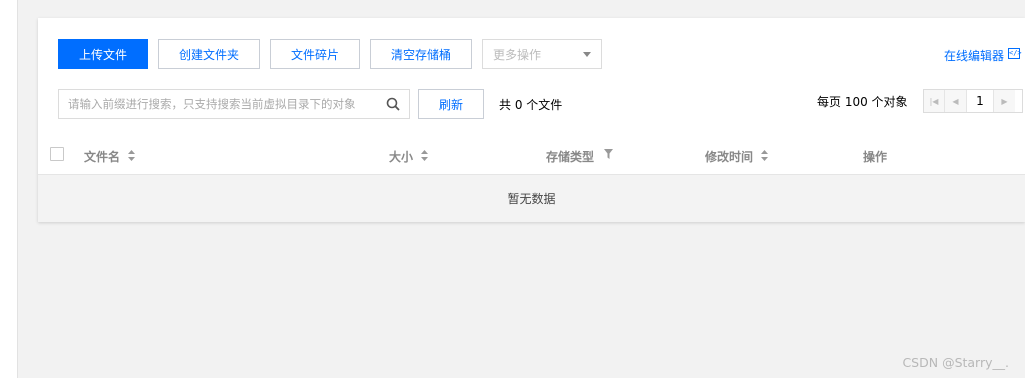 The height and width of the screenshot is (378, 1025). I want to click on create-folder-button: 创建文件夹, so click(209, 54).